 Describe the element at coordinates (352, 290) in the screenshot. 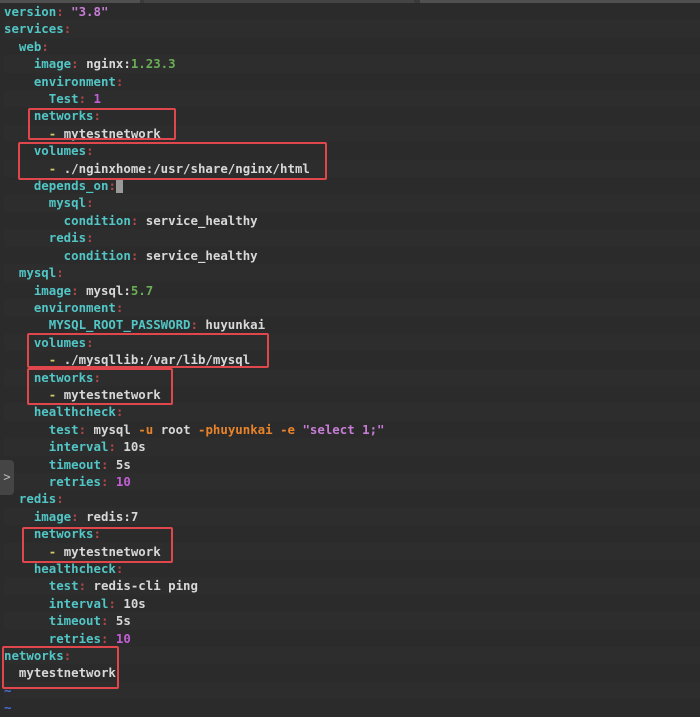

I see `code-line: image: mysql:5.7` at that location.